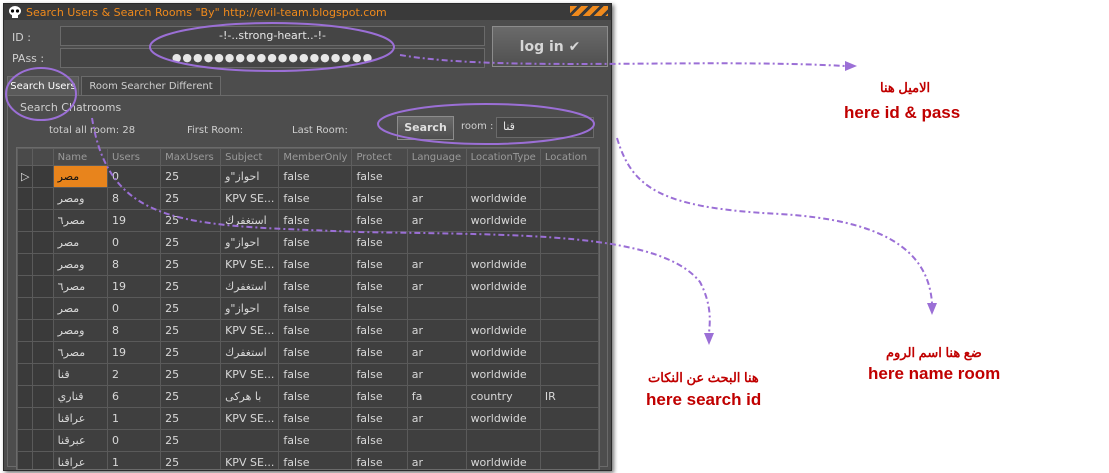 The image size is (1109, 473). I want to click on id-pass-highlight-circle, so click(272, 47).